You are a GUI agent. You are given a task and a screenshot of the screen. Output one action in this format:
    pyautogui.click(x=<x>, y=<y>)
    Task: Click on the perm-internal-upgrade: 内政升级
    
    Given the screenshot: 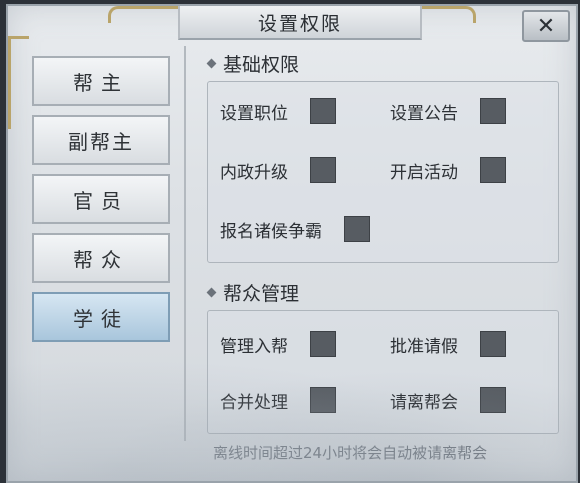 What is the action you would take?
    pyautogui.click(x=278, y=170)
    